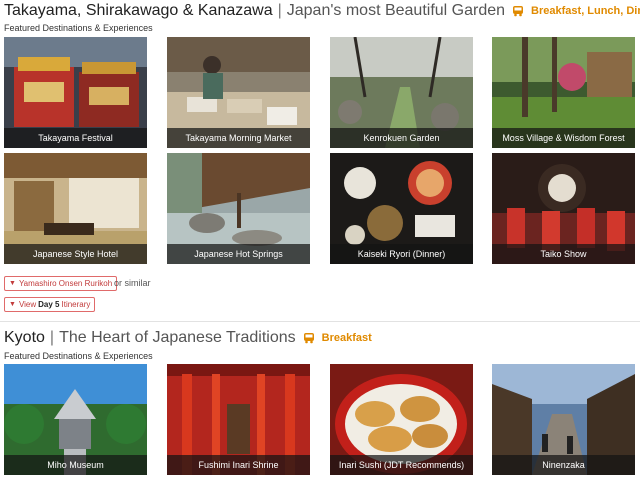 This screenshot has height=480, width=640. What do you see at coordinates (177, 337) in the screenshot?
I see `section-subtitle: The Heart of Japanese Traditions` at bounding box center [177, 337].